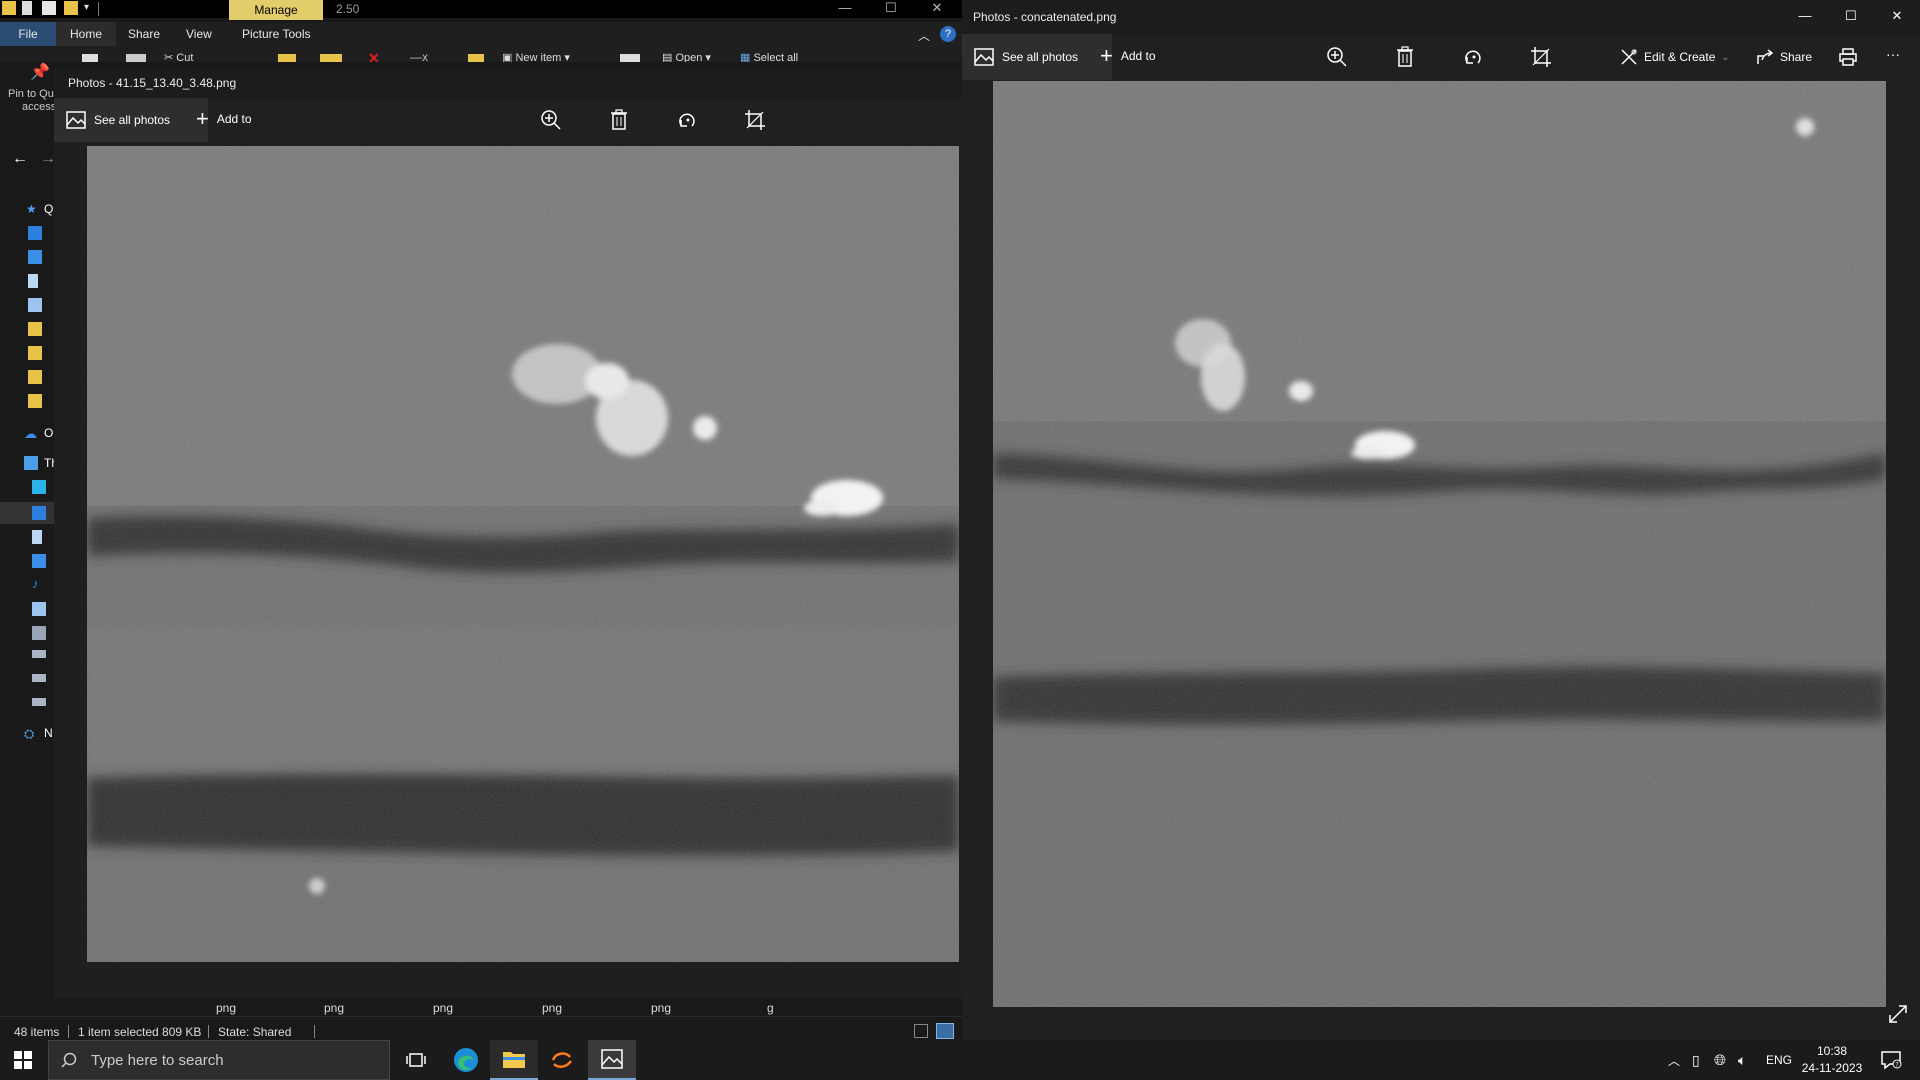  I want to click on tab-picture-tools: Picture Tools, so click(276, 34).